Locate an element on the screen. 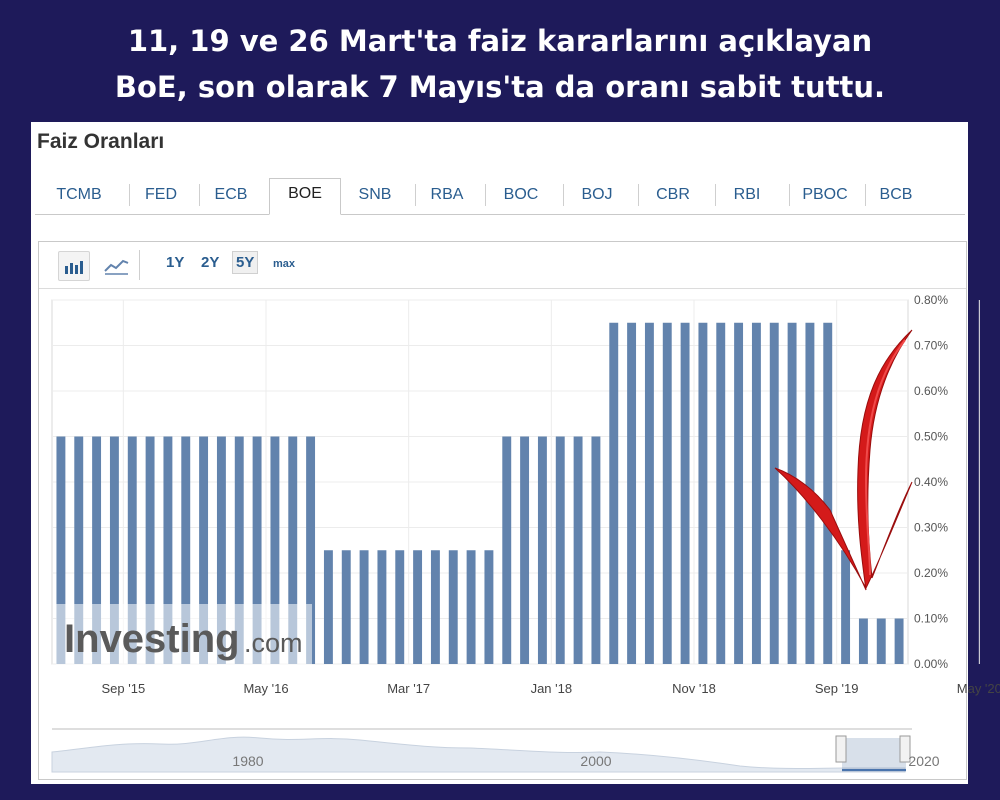 This screenshot has width=1000, height=800. y-tick-label: 0.00% is located at coordinates (931, 664).